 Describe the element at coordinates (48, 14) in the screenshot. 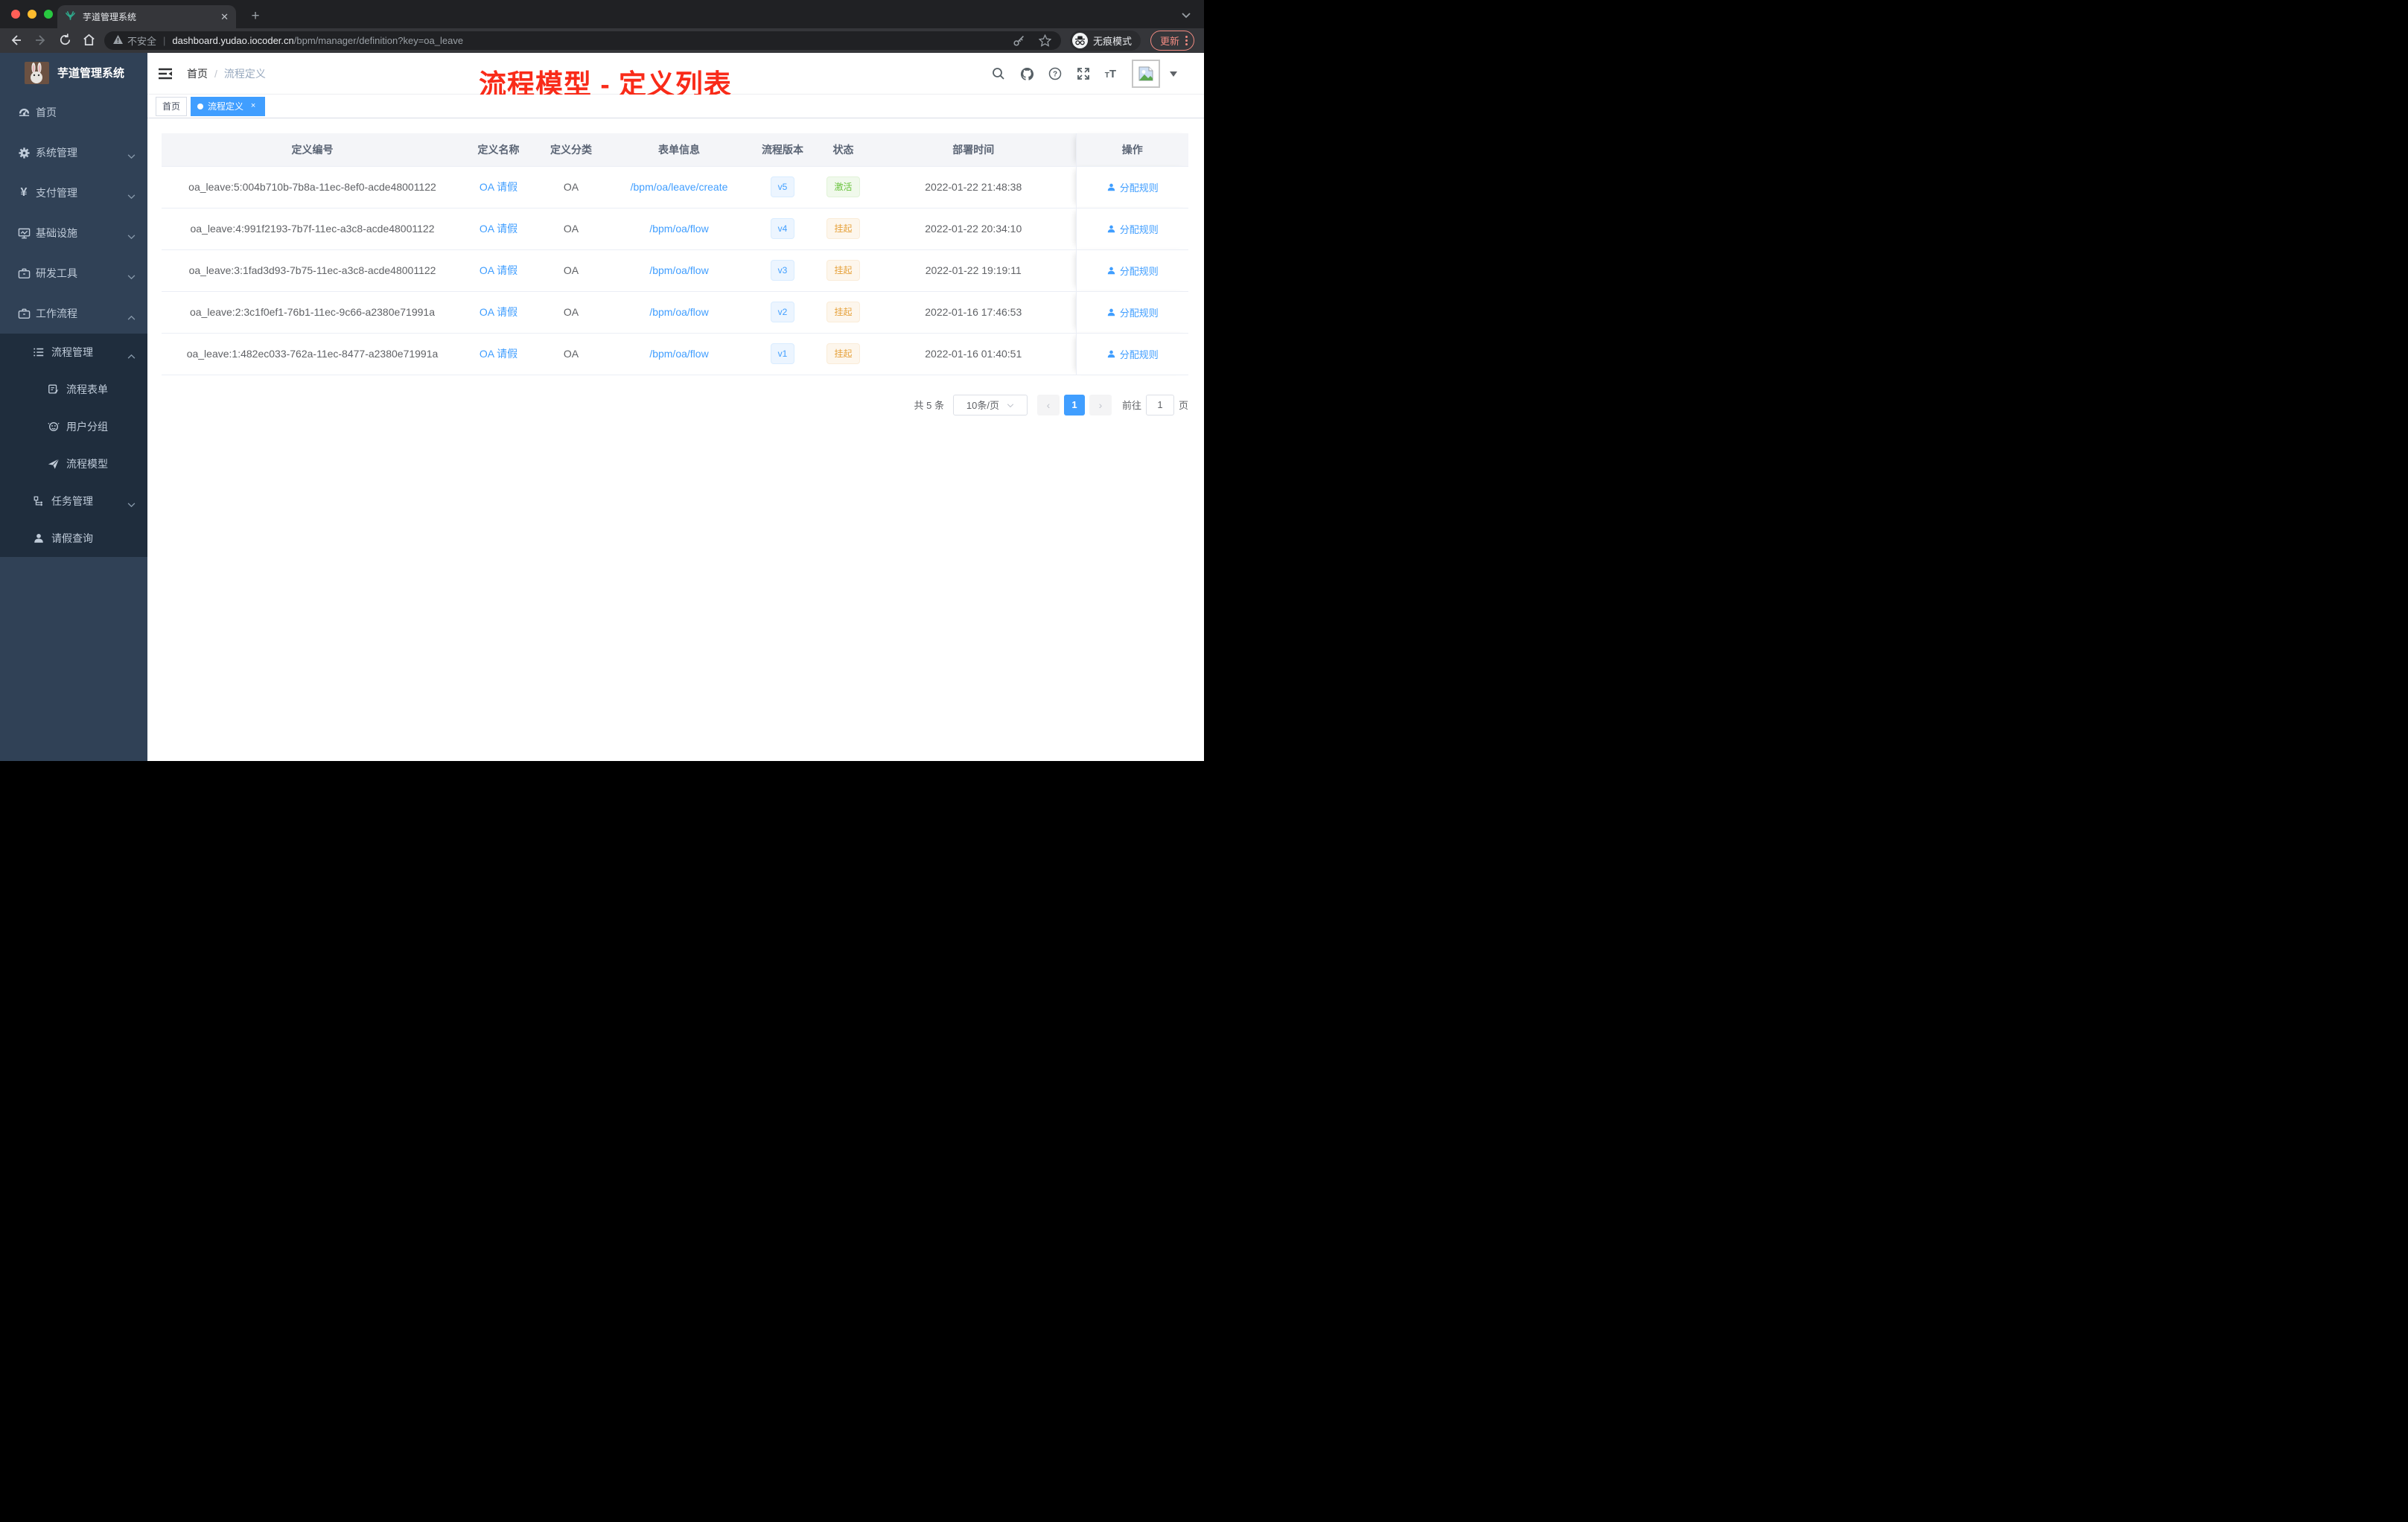

I see `window-zoom-button` at that location.